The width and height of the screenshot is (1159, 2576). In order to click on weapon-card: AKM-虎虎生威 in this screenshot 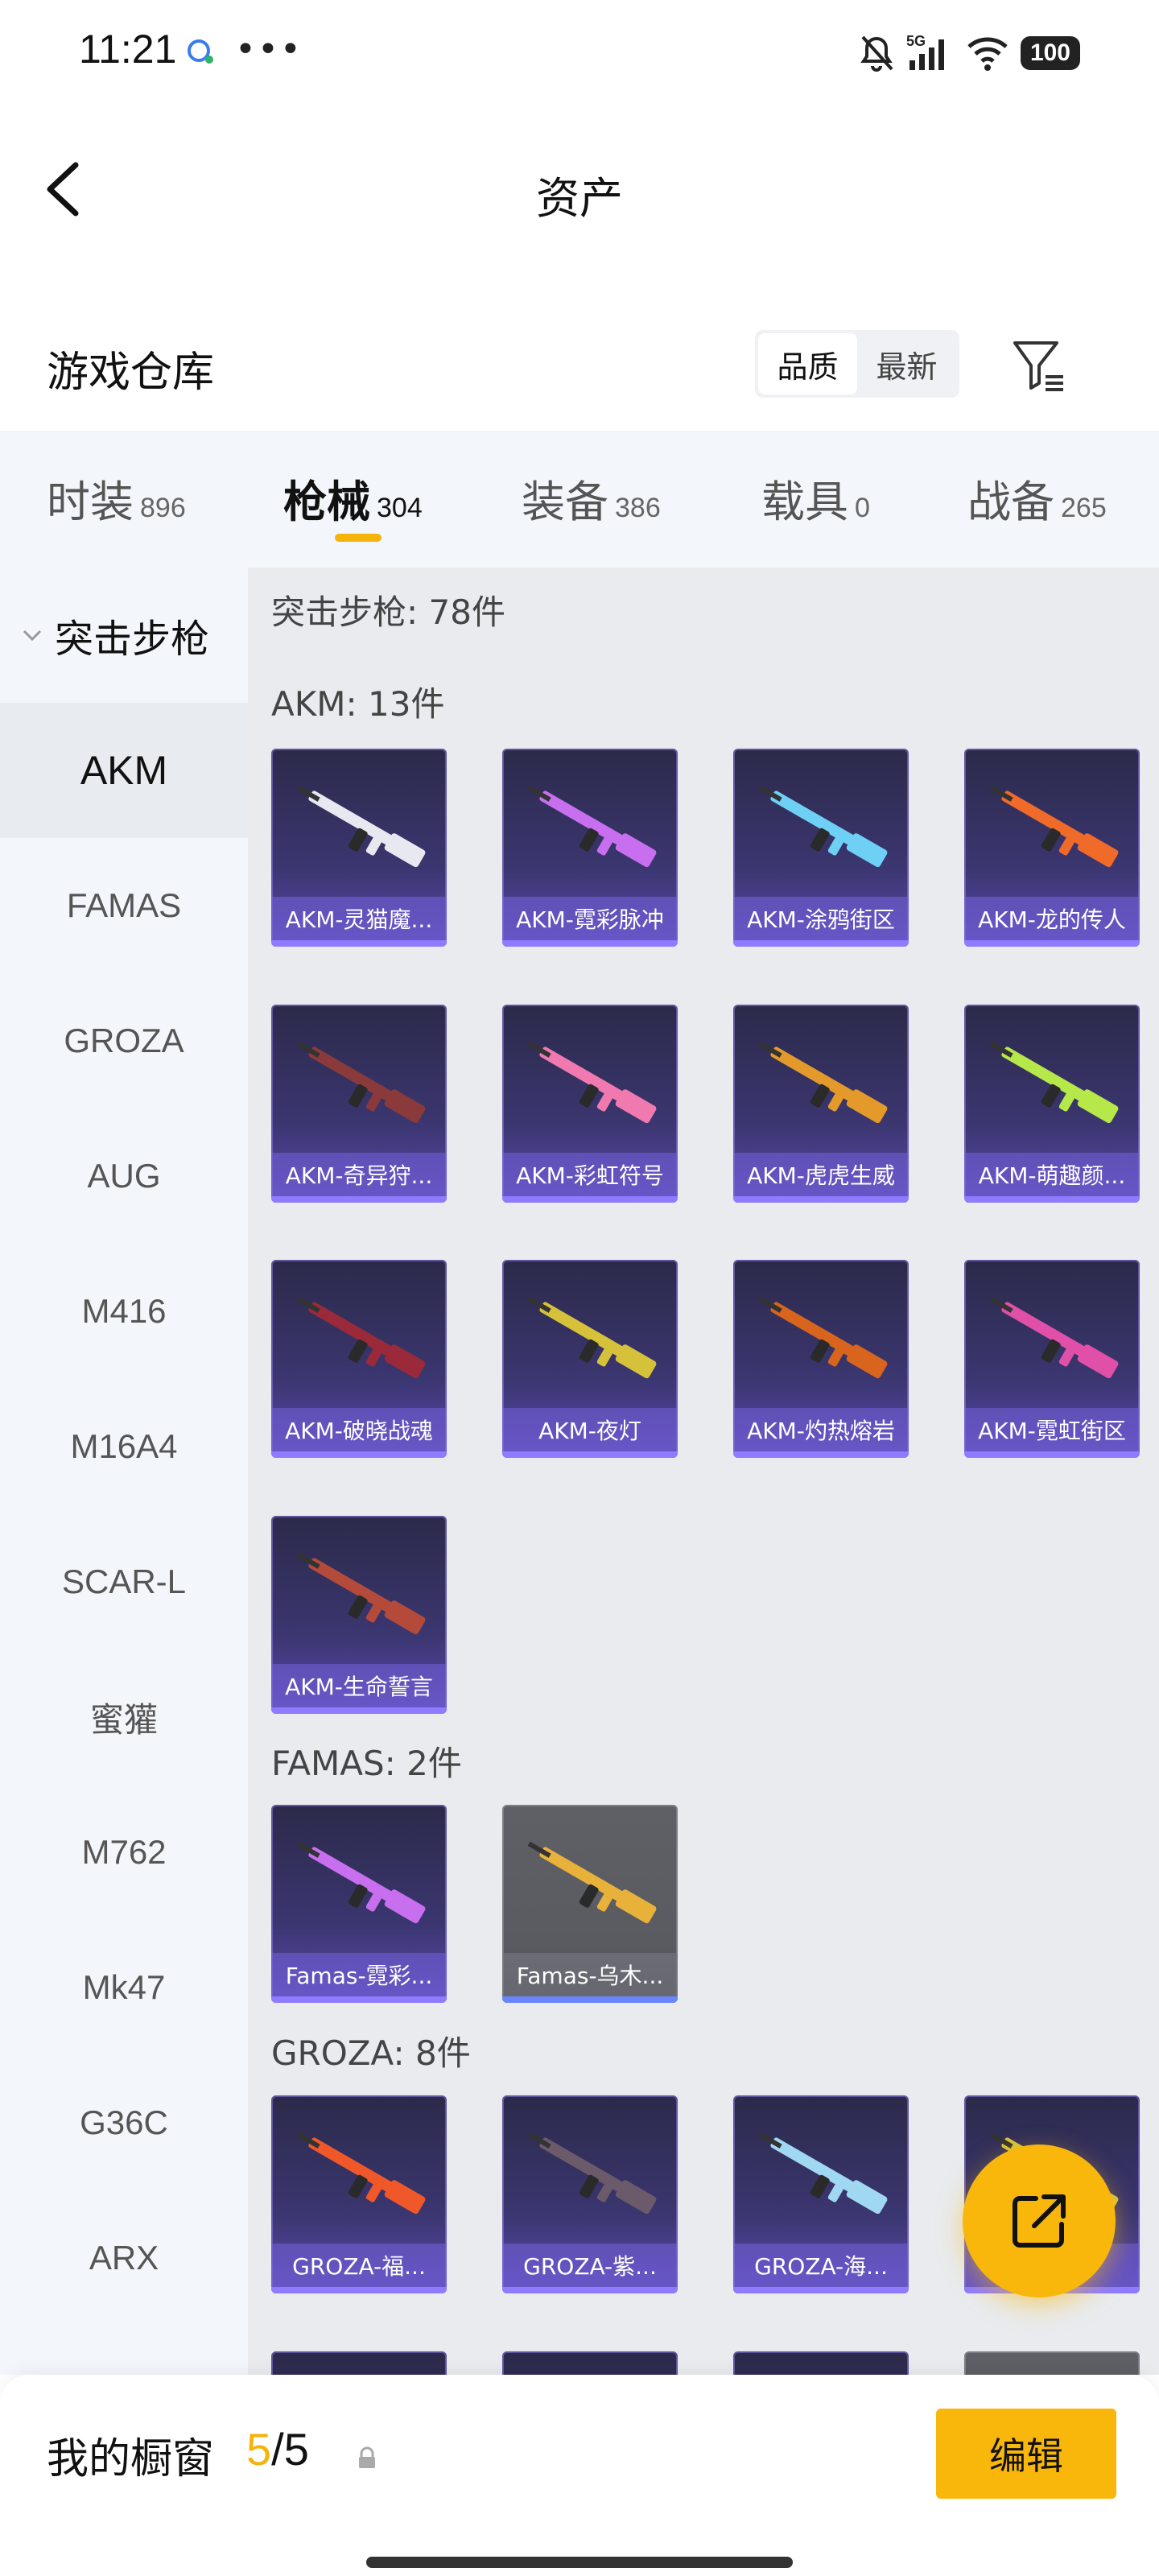, I will do `click(821, 1104)`.